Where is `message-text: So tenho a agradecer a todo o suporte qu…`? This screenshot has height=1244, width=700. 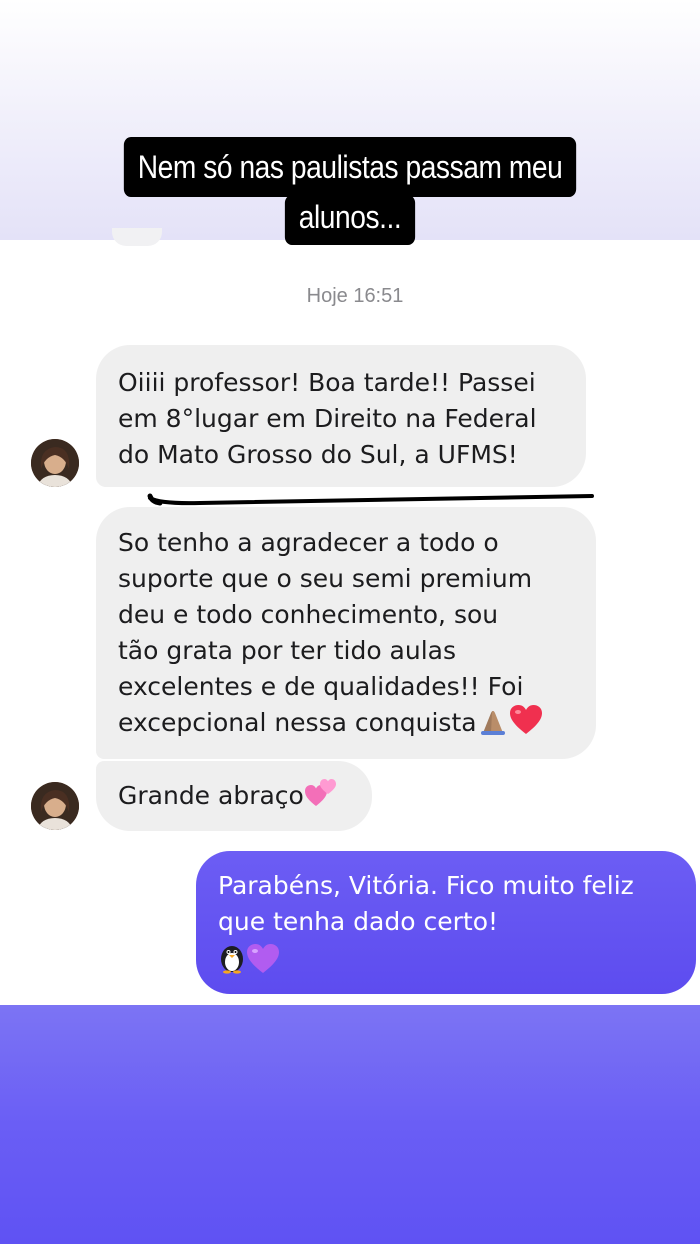
message-text: So tenho a agradecer a todo o suporte qu… is located at coordinates (346, 635).